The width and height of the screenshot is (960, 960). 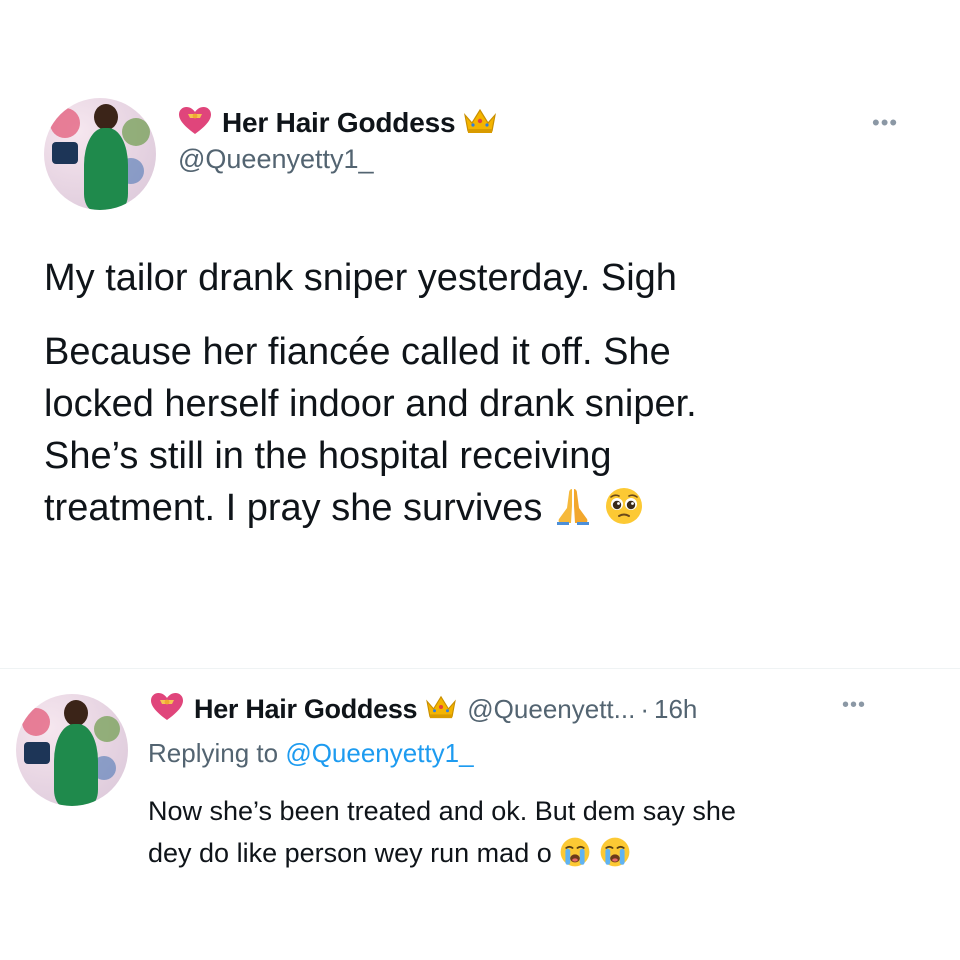 What do you see at coordinates (379, 753) in the screenshot?
I see `replying-to-mention: @Queenyetty1_` at bounding box center [379, 753].